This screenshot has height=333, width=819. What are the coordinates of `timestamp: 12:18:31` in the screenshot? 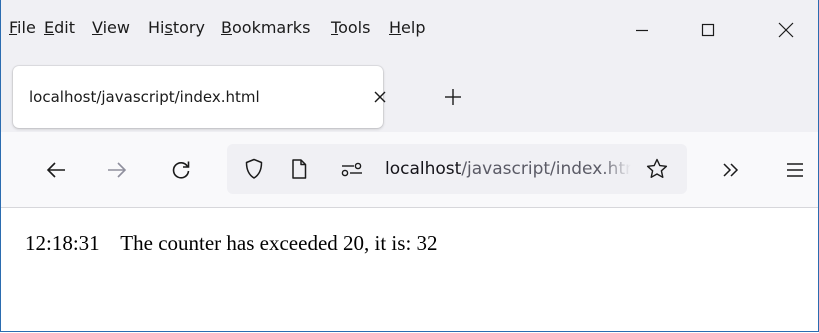 It's located at (62, 243).